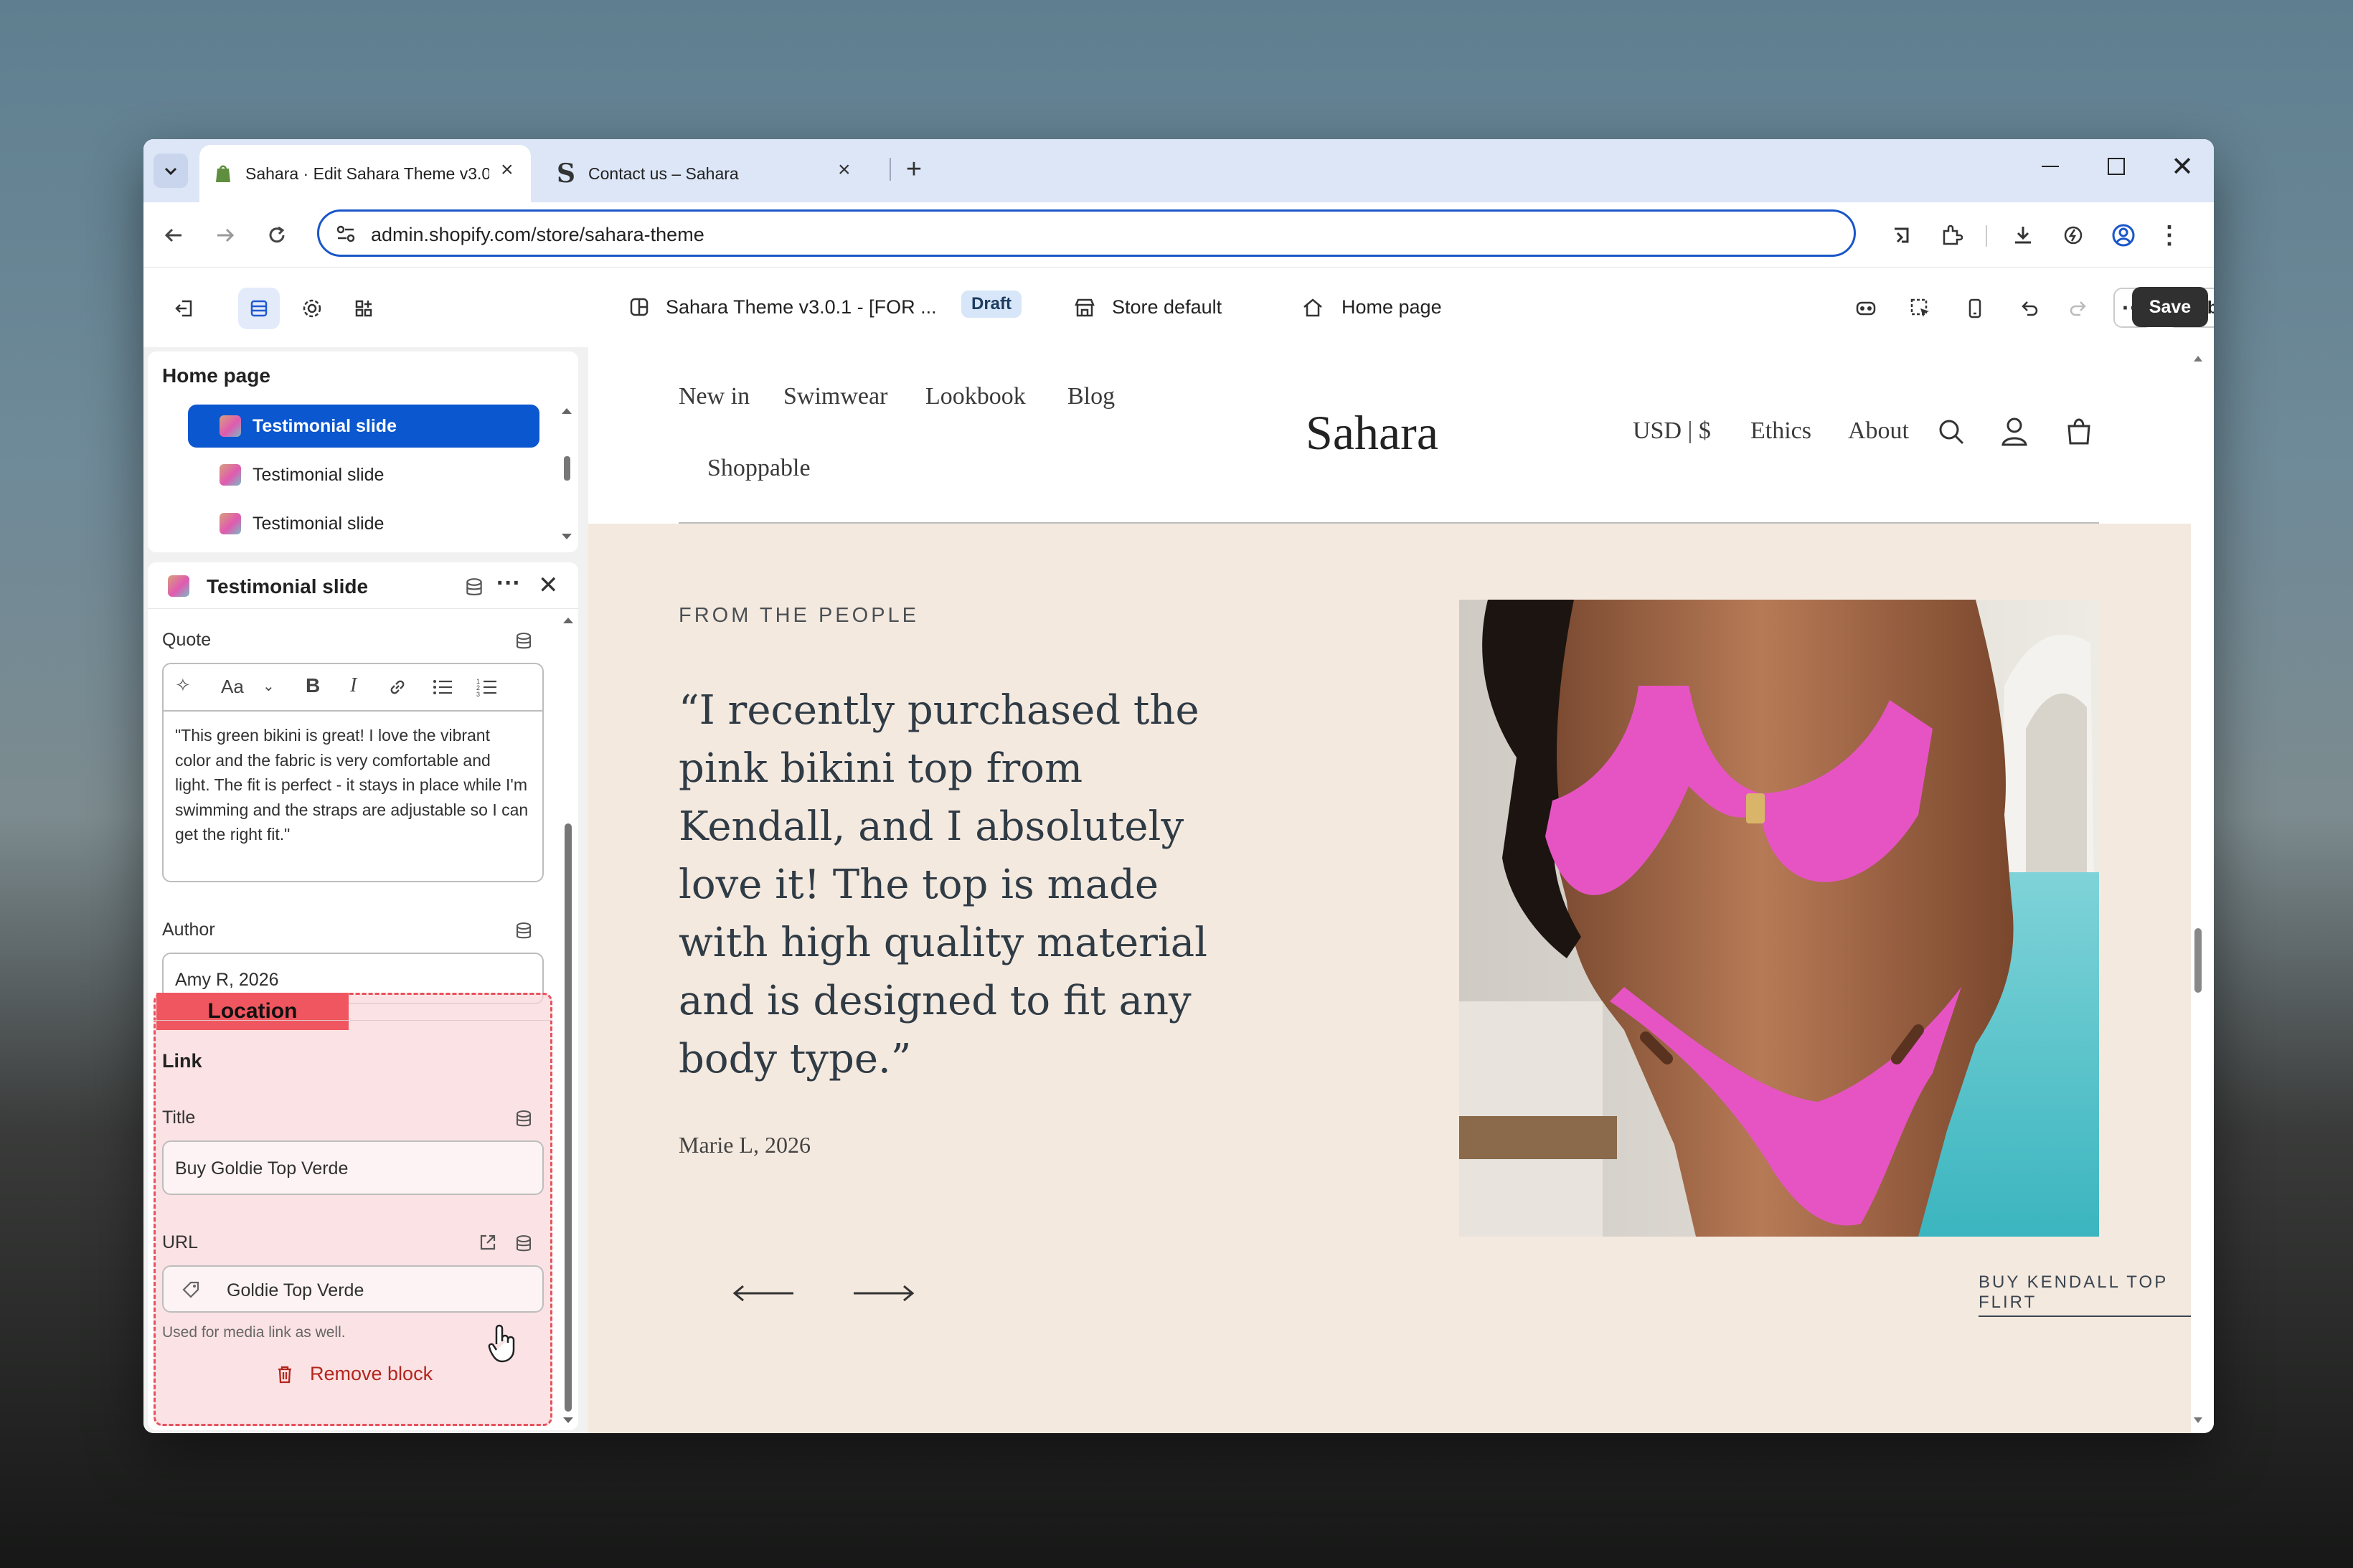 The height and width of the screenshot is (1568, 2353). I want to click on close-block-icon: ✕, so click(548, 586).